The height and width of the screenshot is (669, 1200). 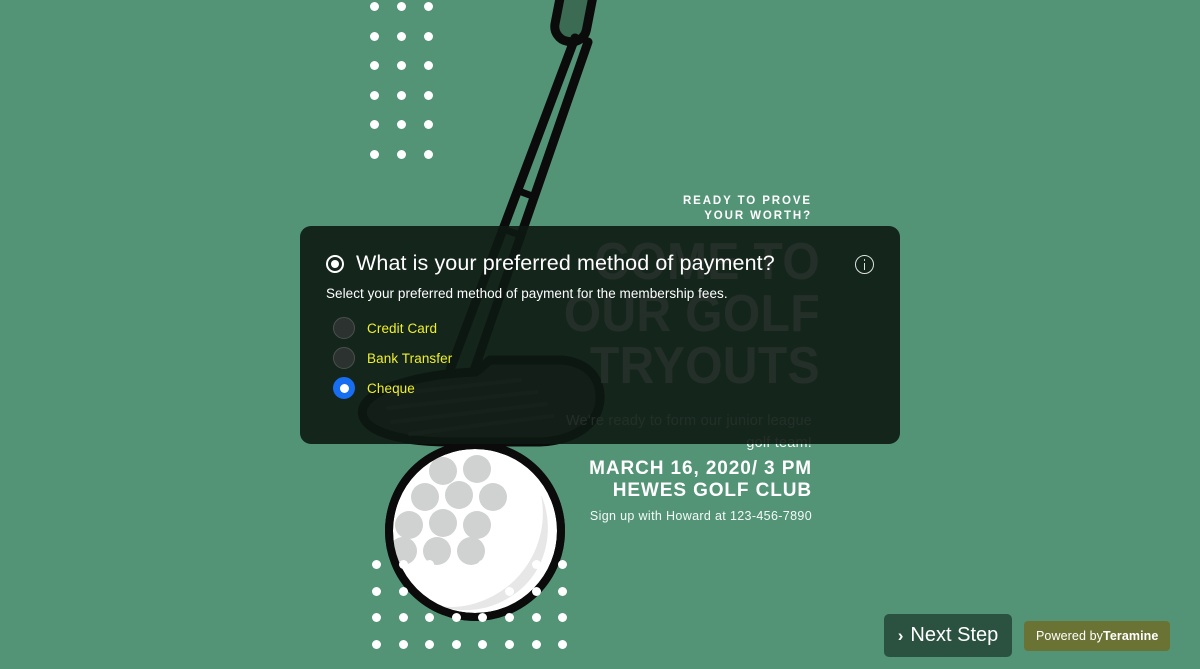 I want to click on info-icon, so click(x=864, y=264).